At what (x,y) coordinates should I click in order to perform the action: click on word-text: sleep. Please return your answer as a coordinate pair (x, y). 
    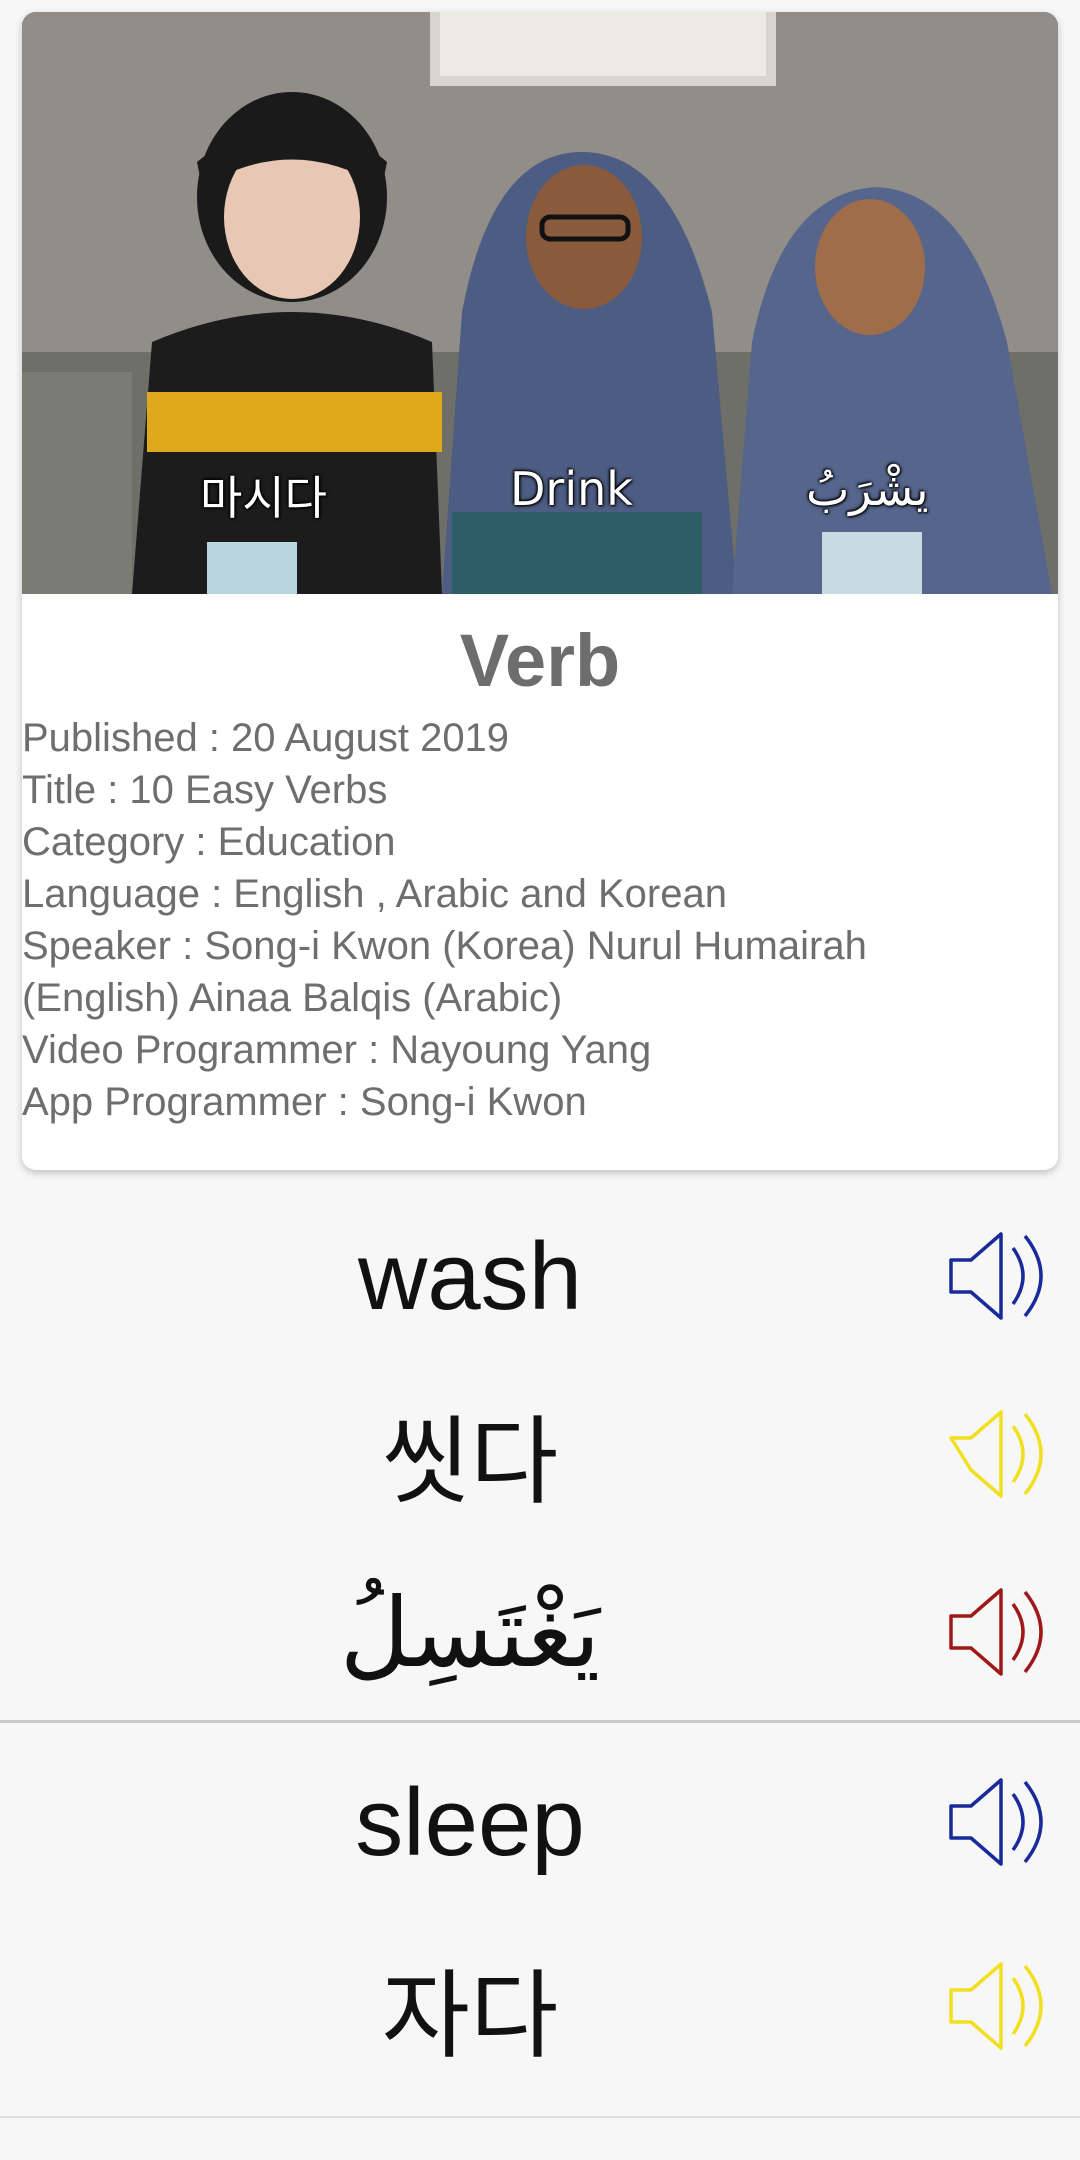
    Looking at the image, I should click on (470, 1822).